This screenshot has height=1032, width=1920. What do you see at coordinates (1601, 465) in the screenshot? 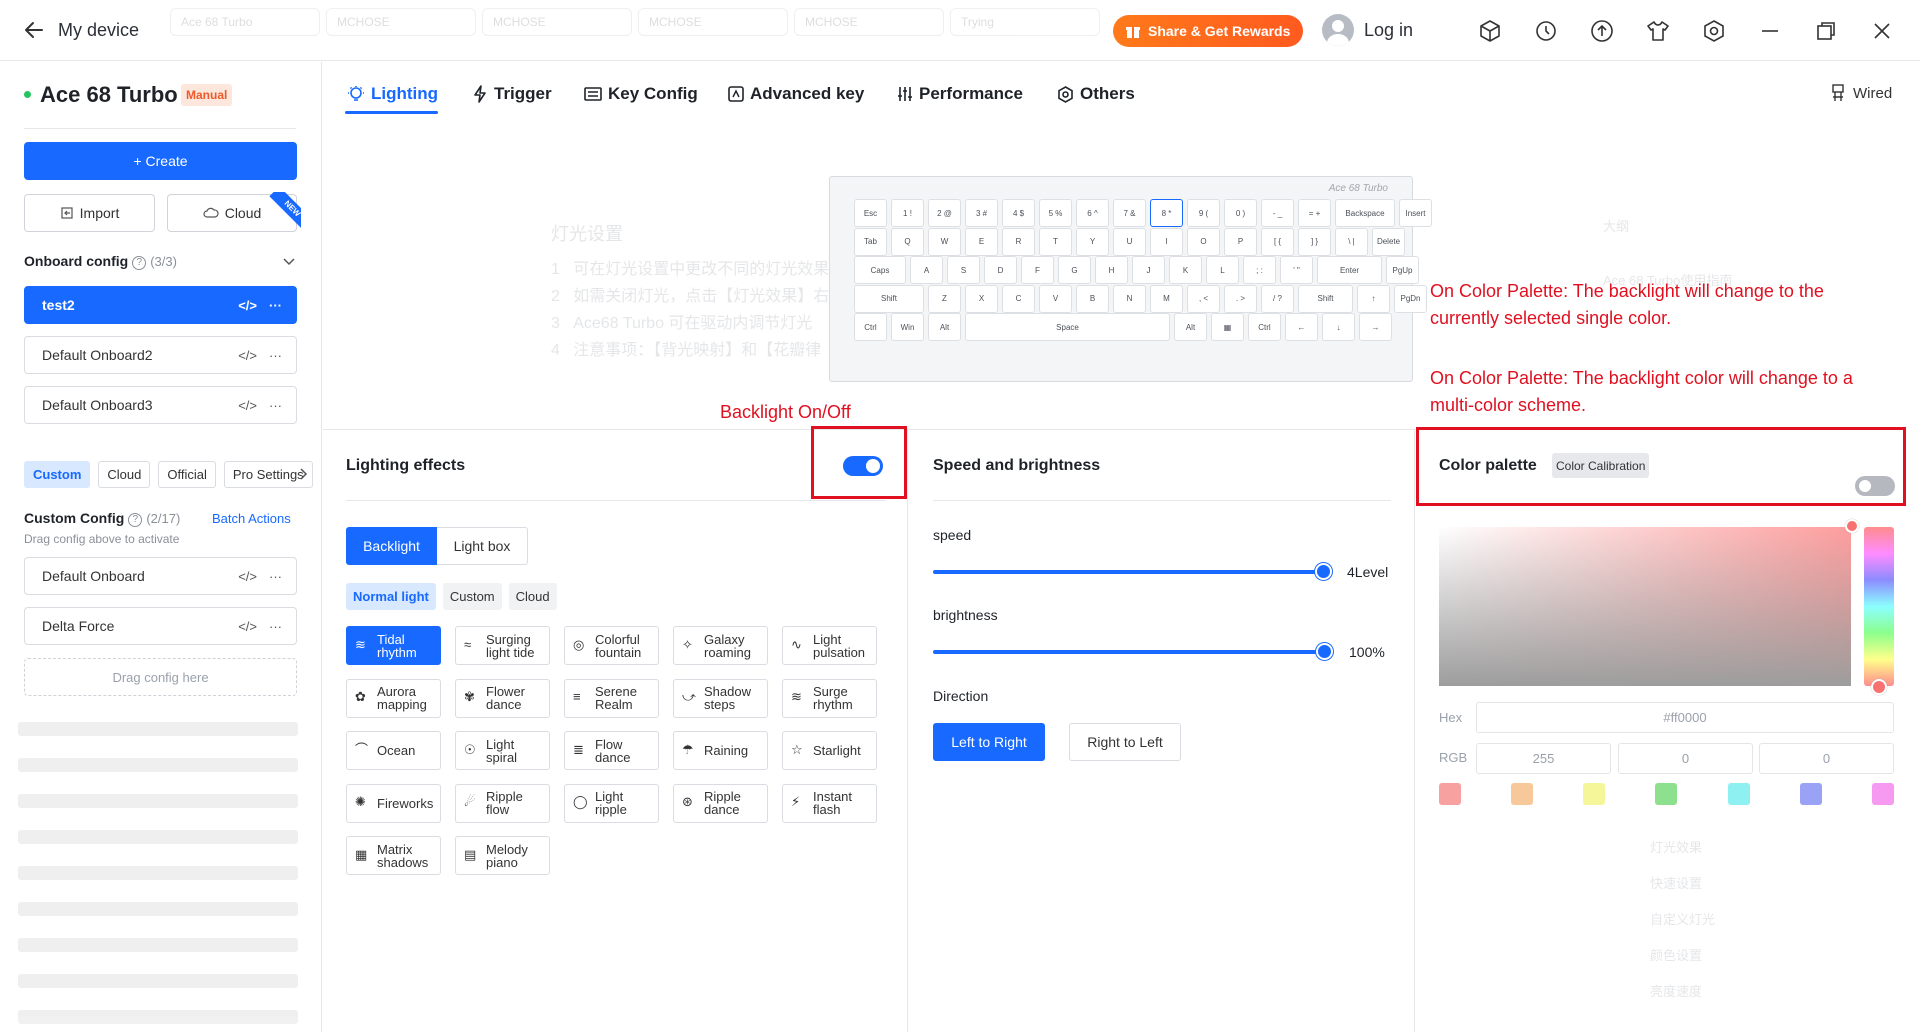
I see `color-calibration-button: Color Calibration` at bounding box center [1601, 465].